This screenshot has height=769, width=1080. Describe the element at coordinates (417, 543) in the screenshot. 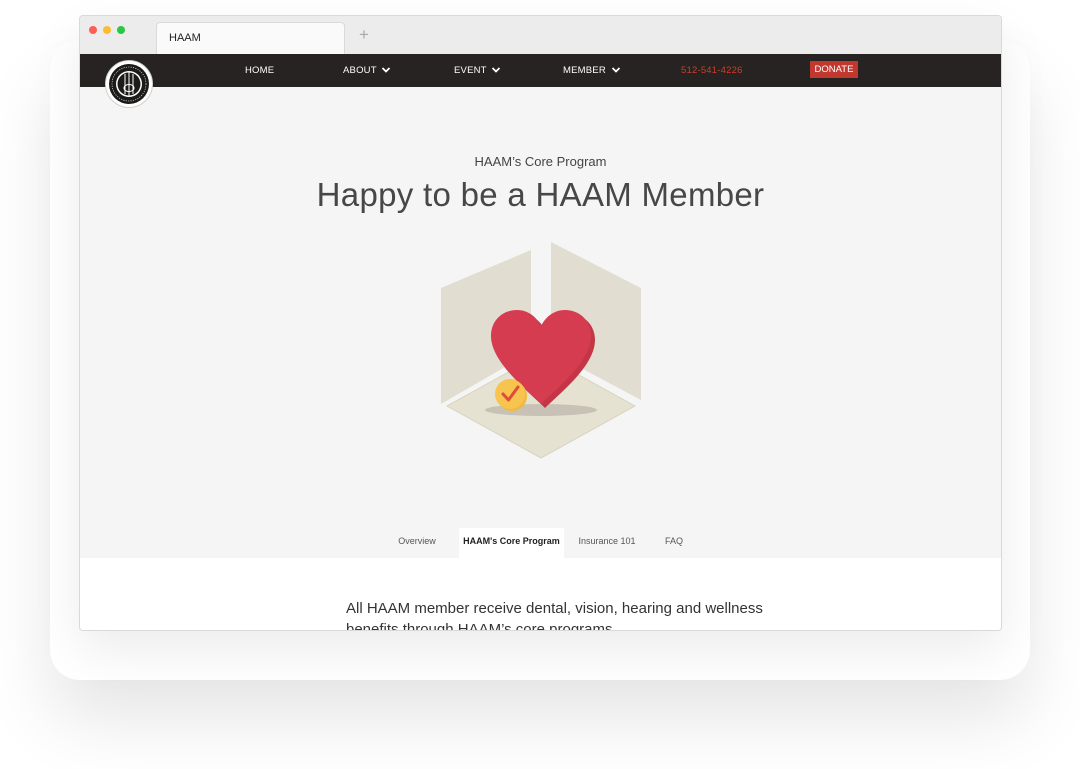

I see `tab-overview: Overview` at that location.